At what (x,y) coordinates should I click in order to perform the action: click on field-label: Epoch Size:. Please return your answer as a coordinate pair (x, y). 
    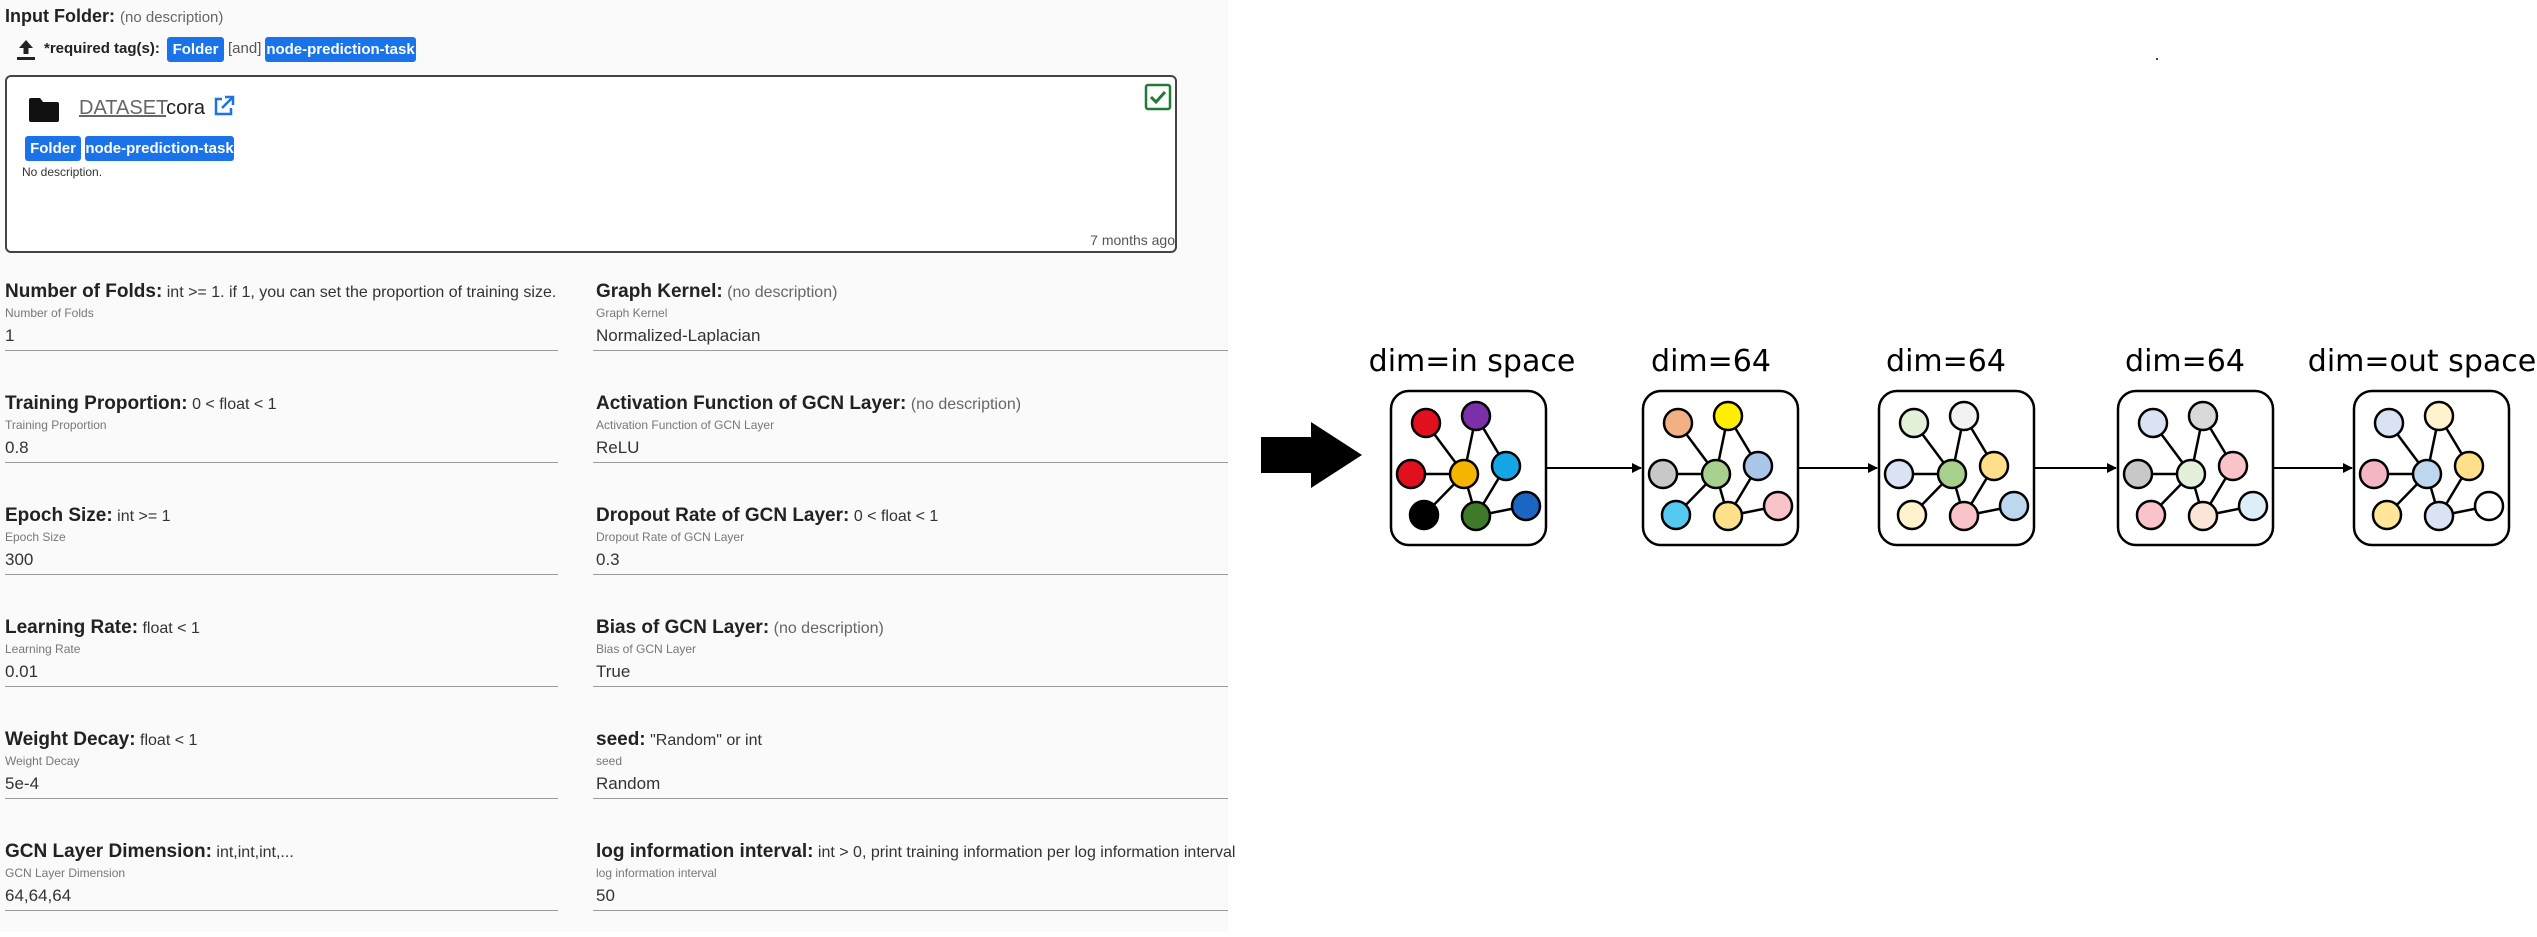
    Looking at the image, I should click on (59, 515).